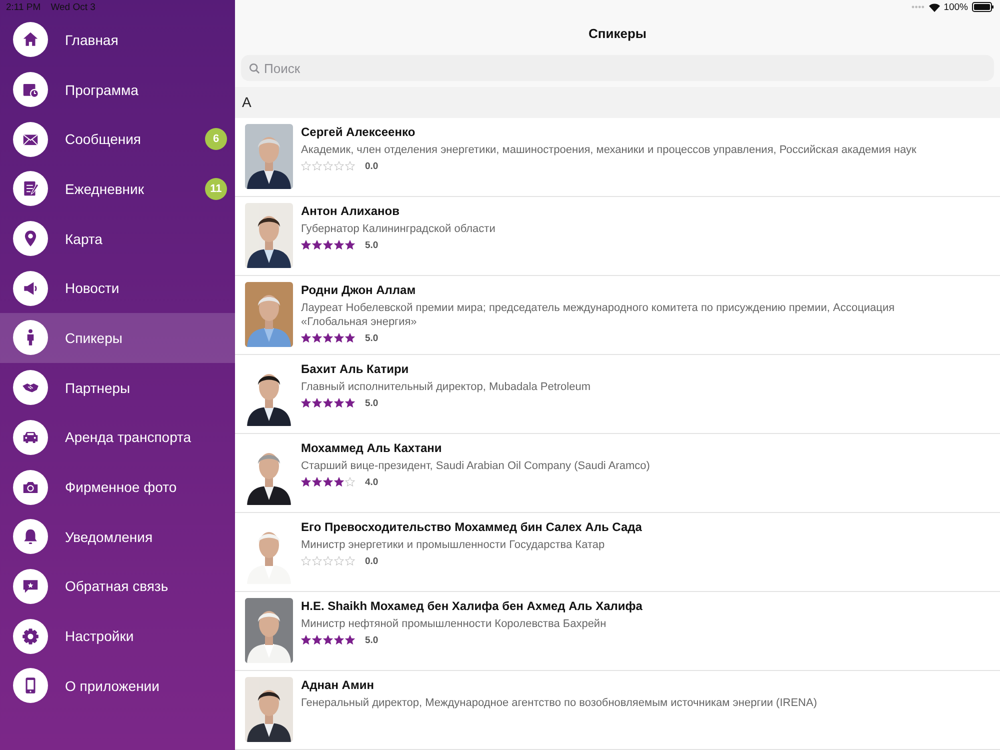  I want to click on speaker-name: Аднан Амин, so click(338, 685).